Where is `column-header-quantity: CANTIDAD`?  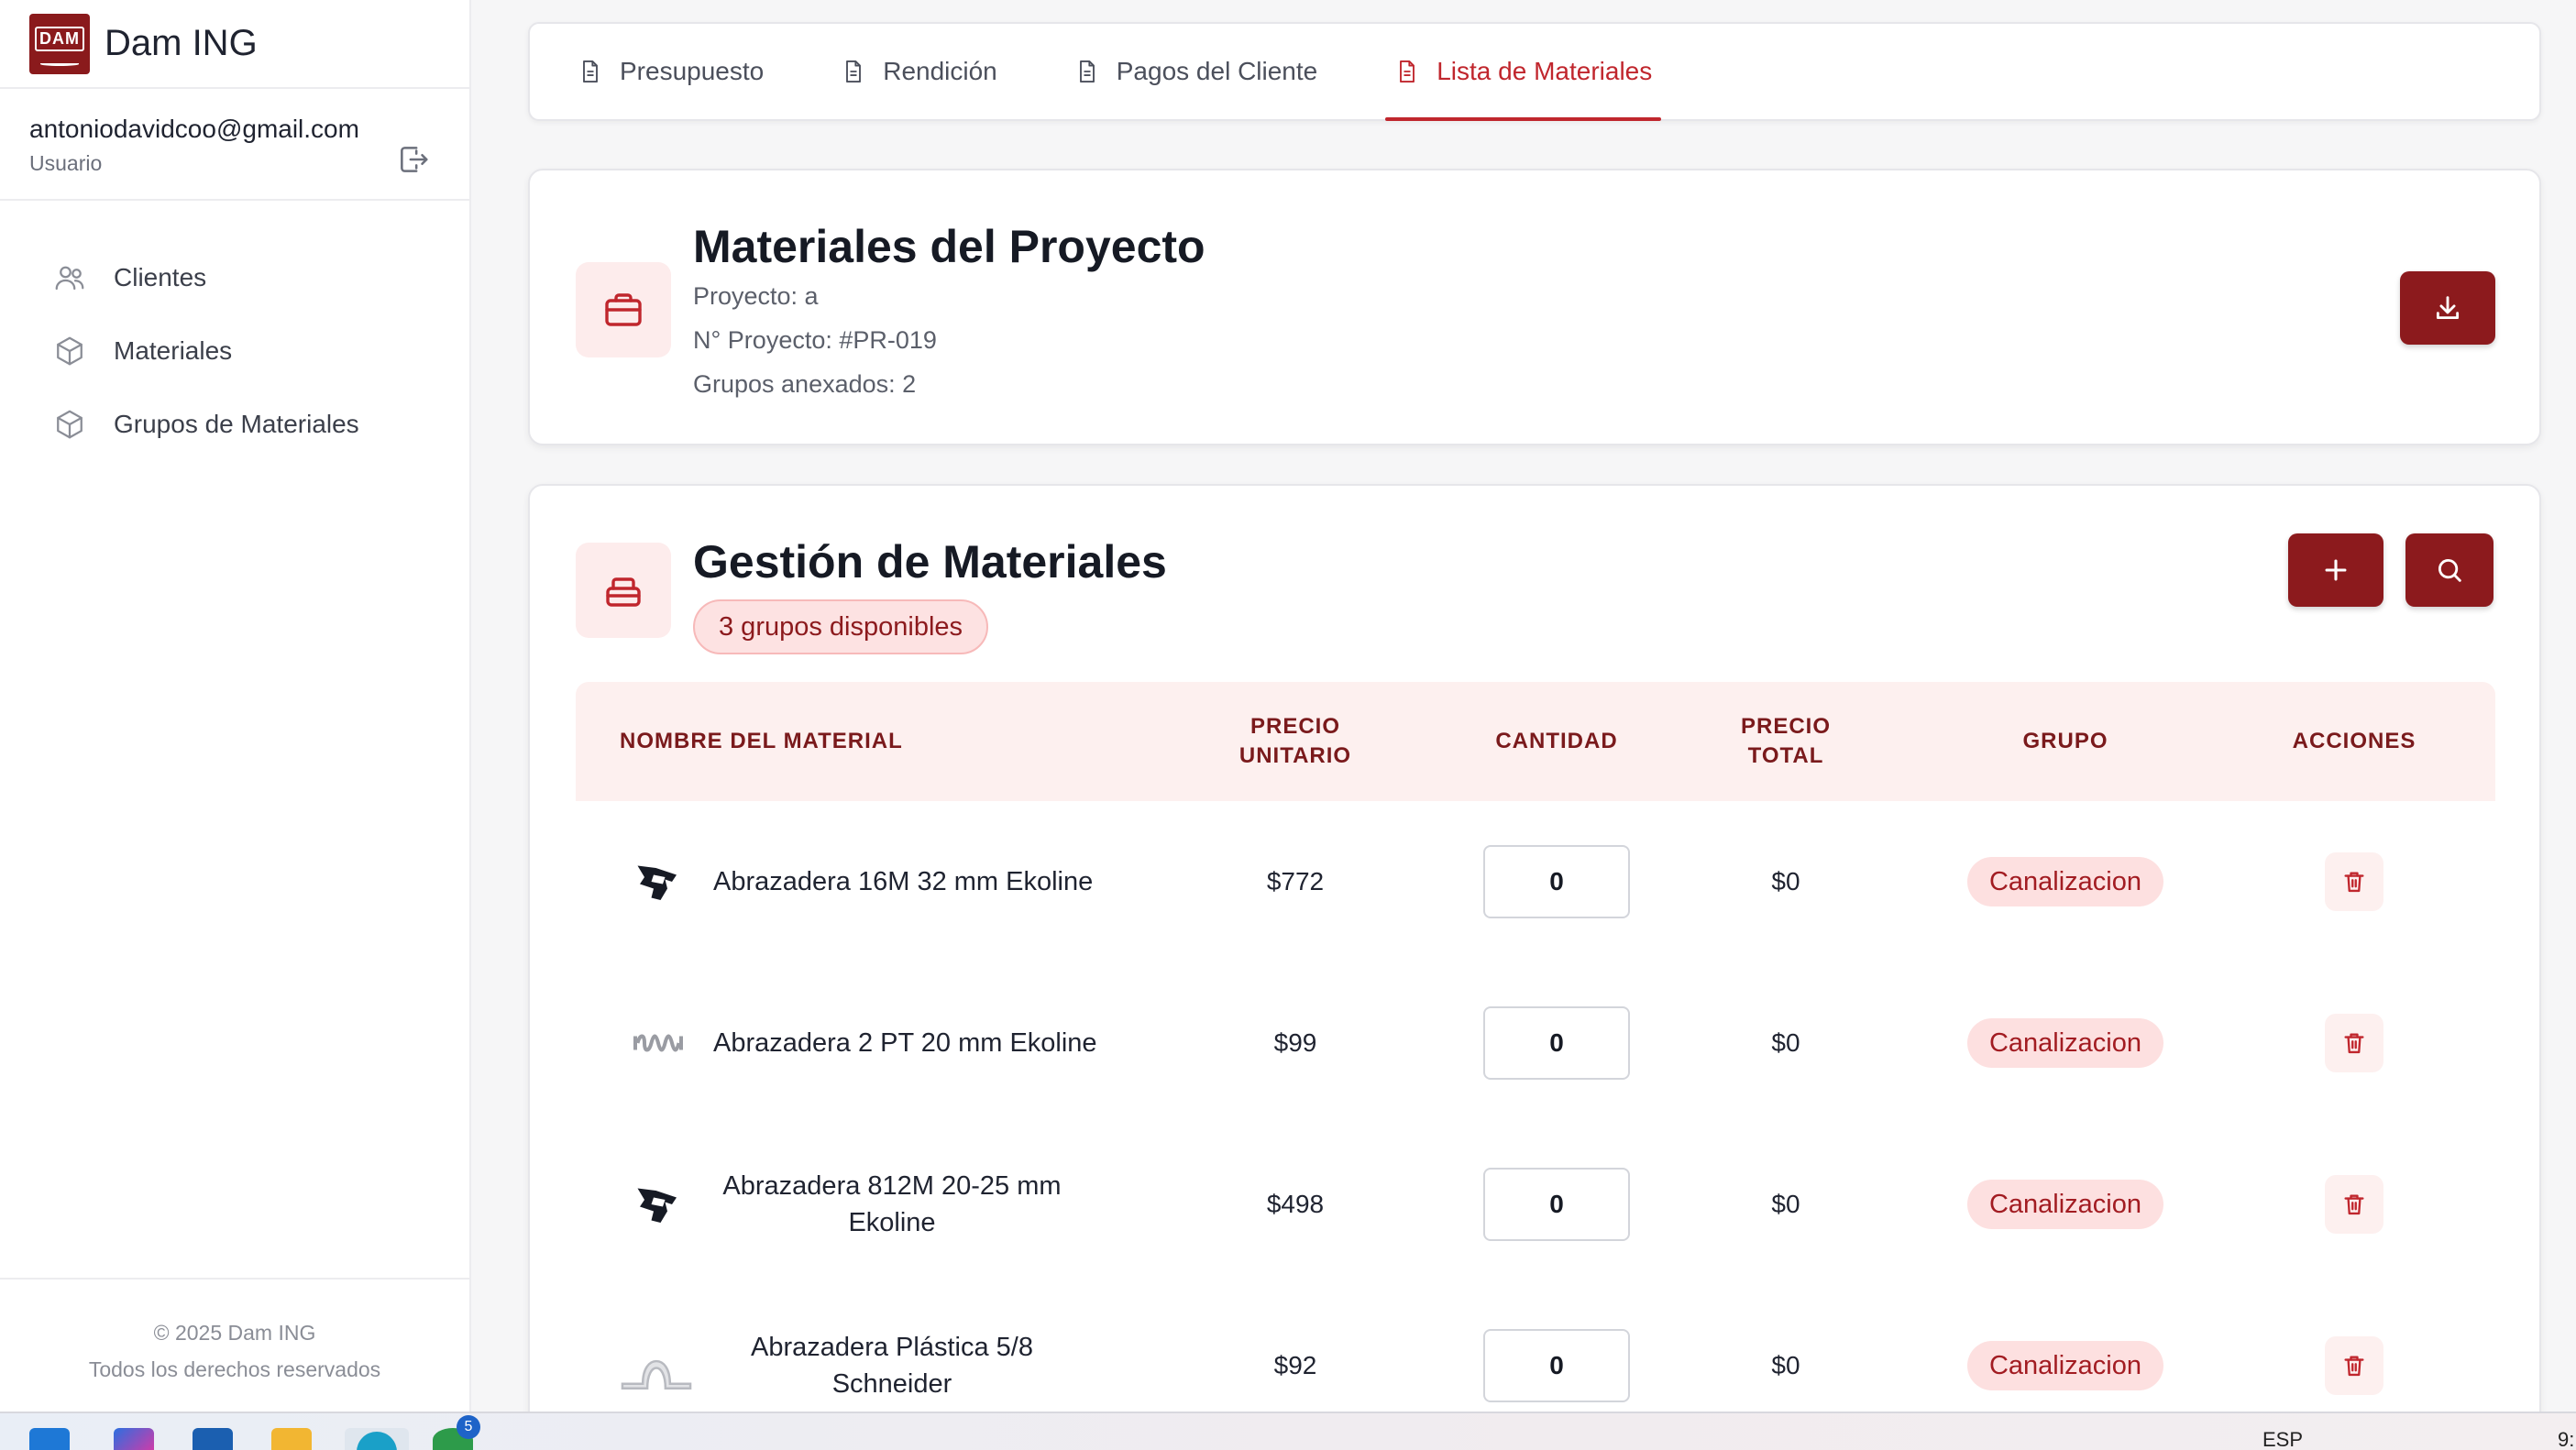
column-header-quantity: CANTIDAD is located at coordinates (1556, 741).